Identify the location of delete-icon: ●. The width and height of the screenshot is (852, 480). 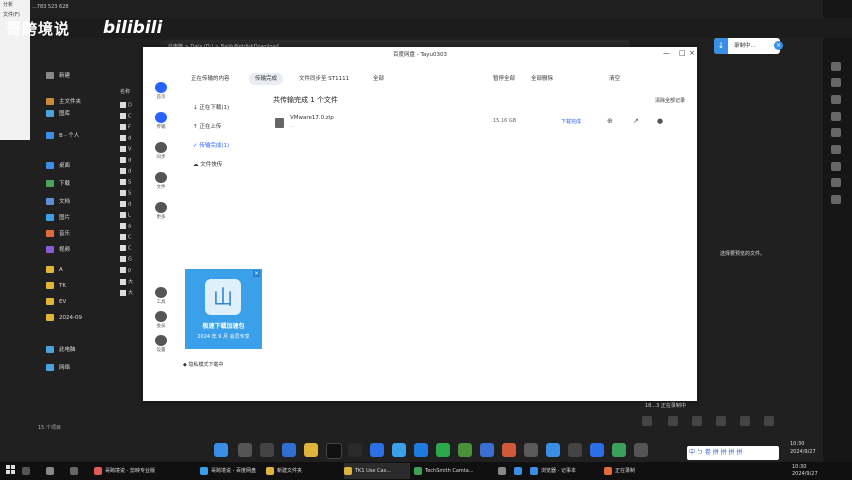
(660, 121).